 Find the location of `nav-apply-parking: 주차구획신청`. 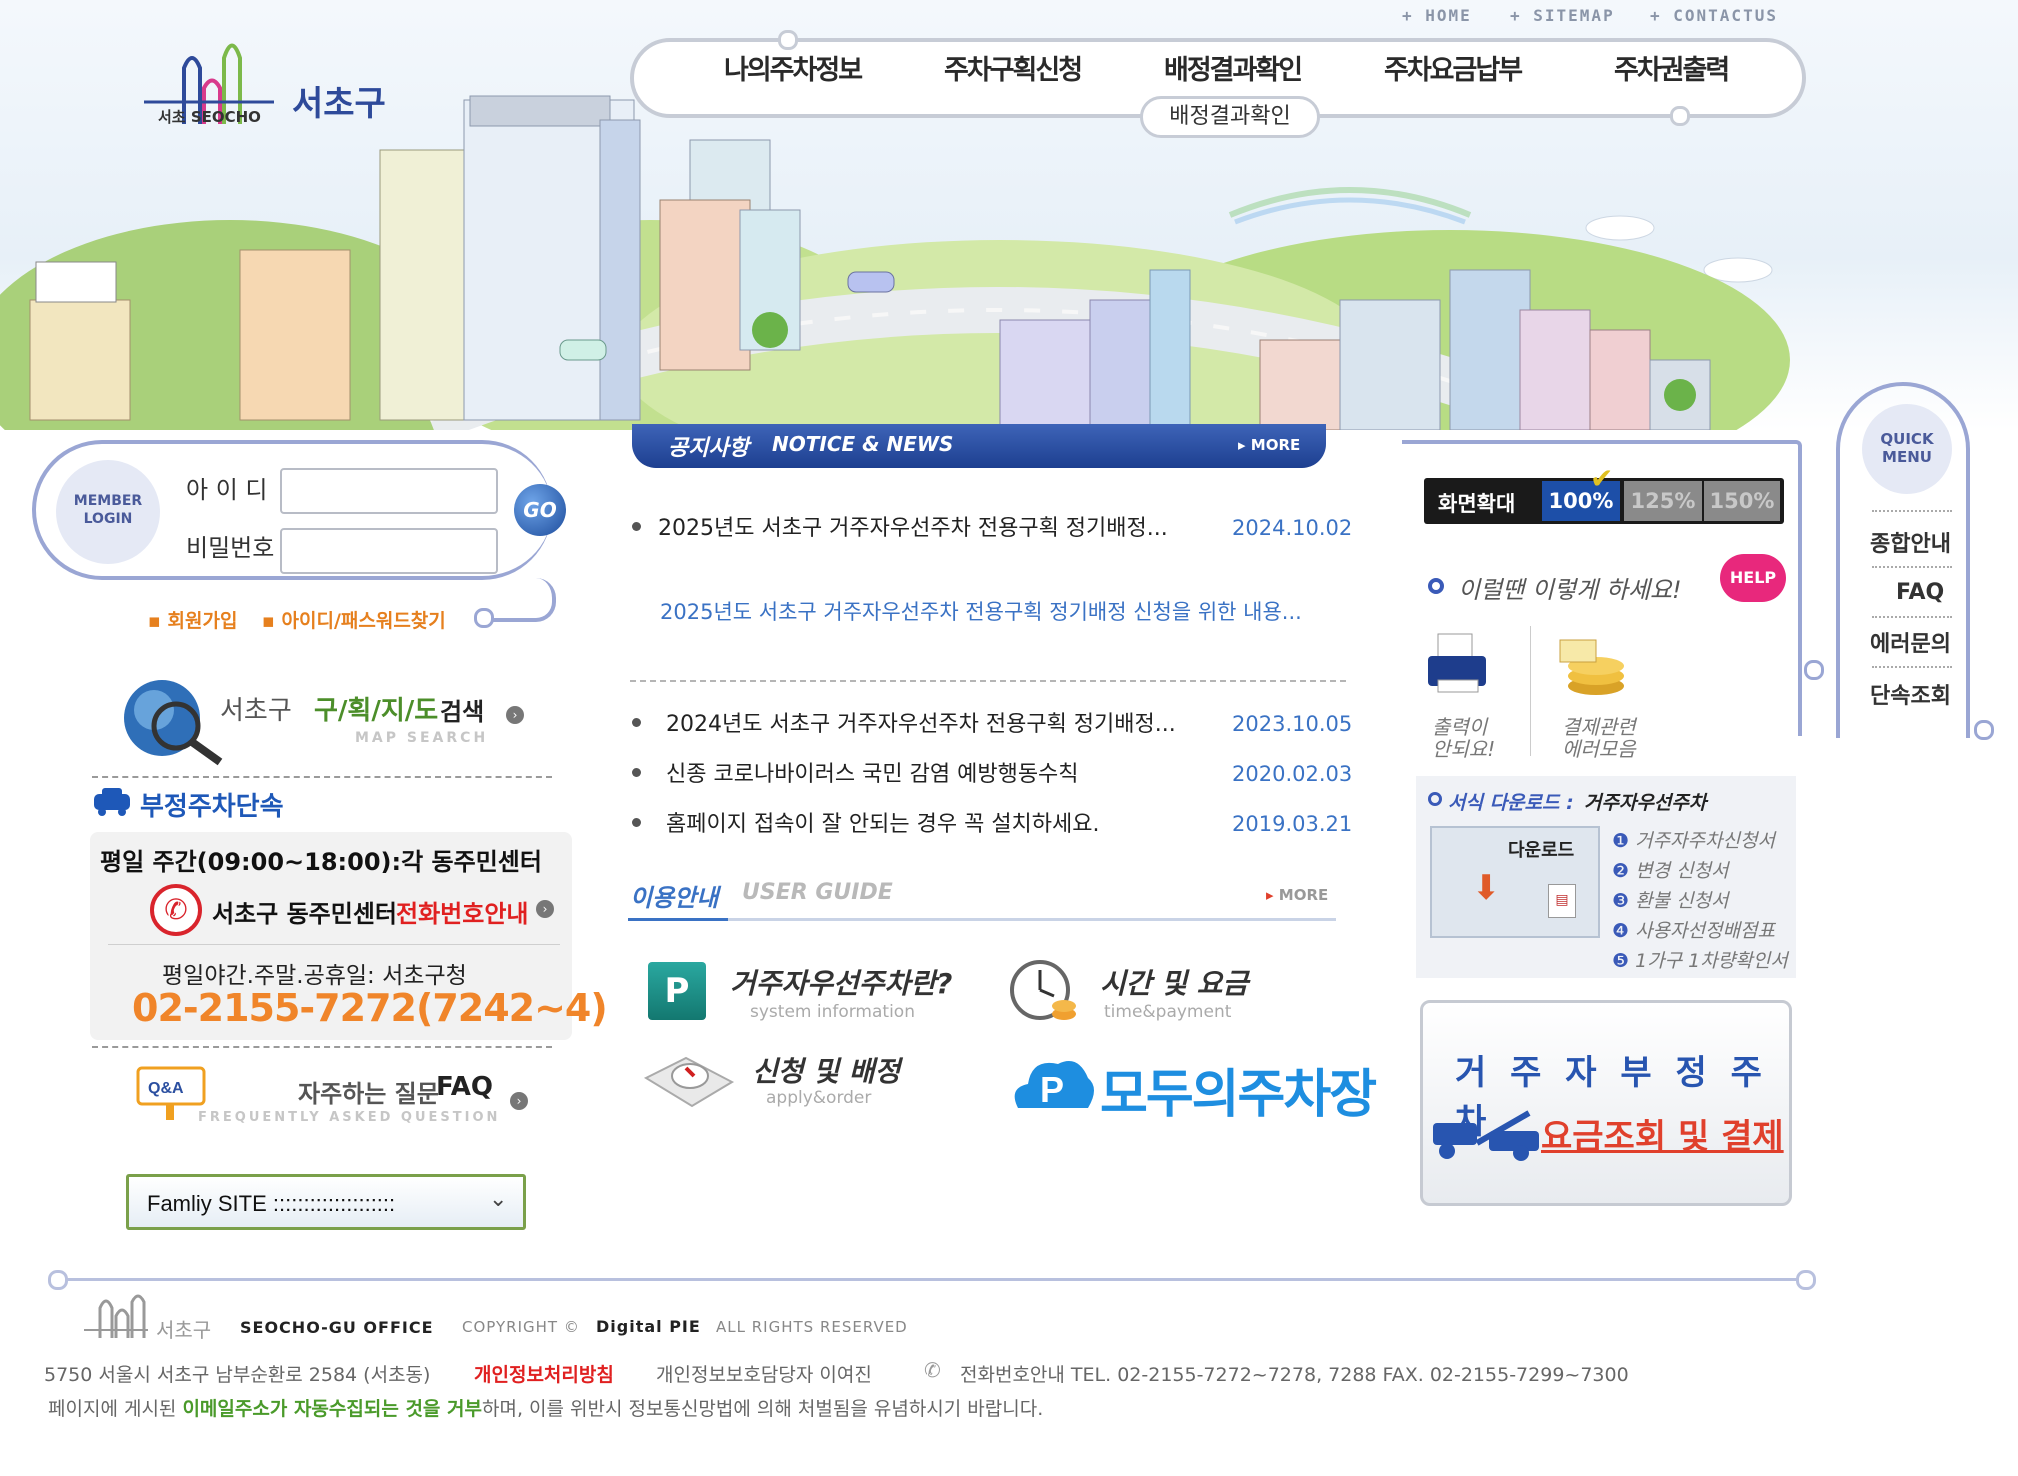

nav-apply-parking: 주차구획신청 is located at coordinates (1013, 67).